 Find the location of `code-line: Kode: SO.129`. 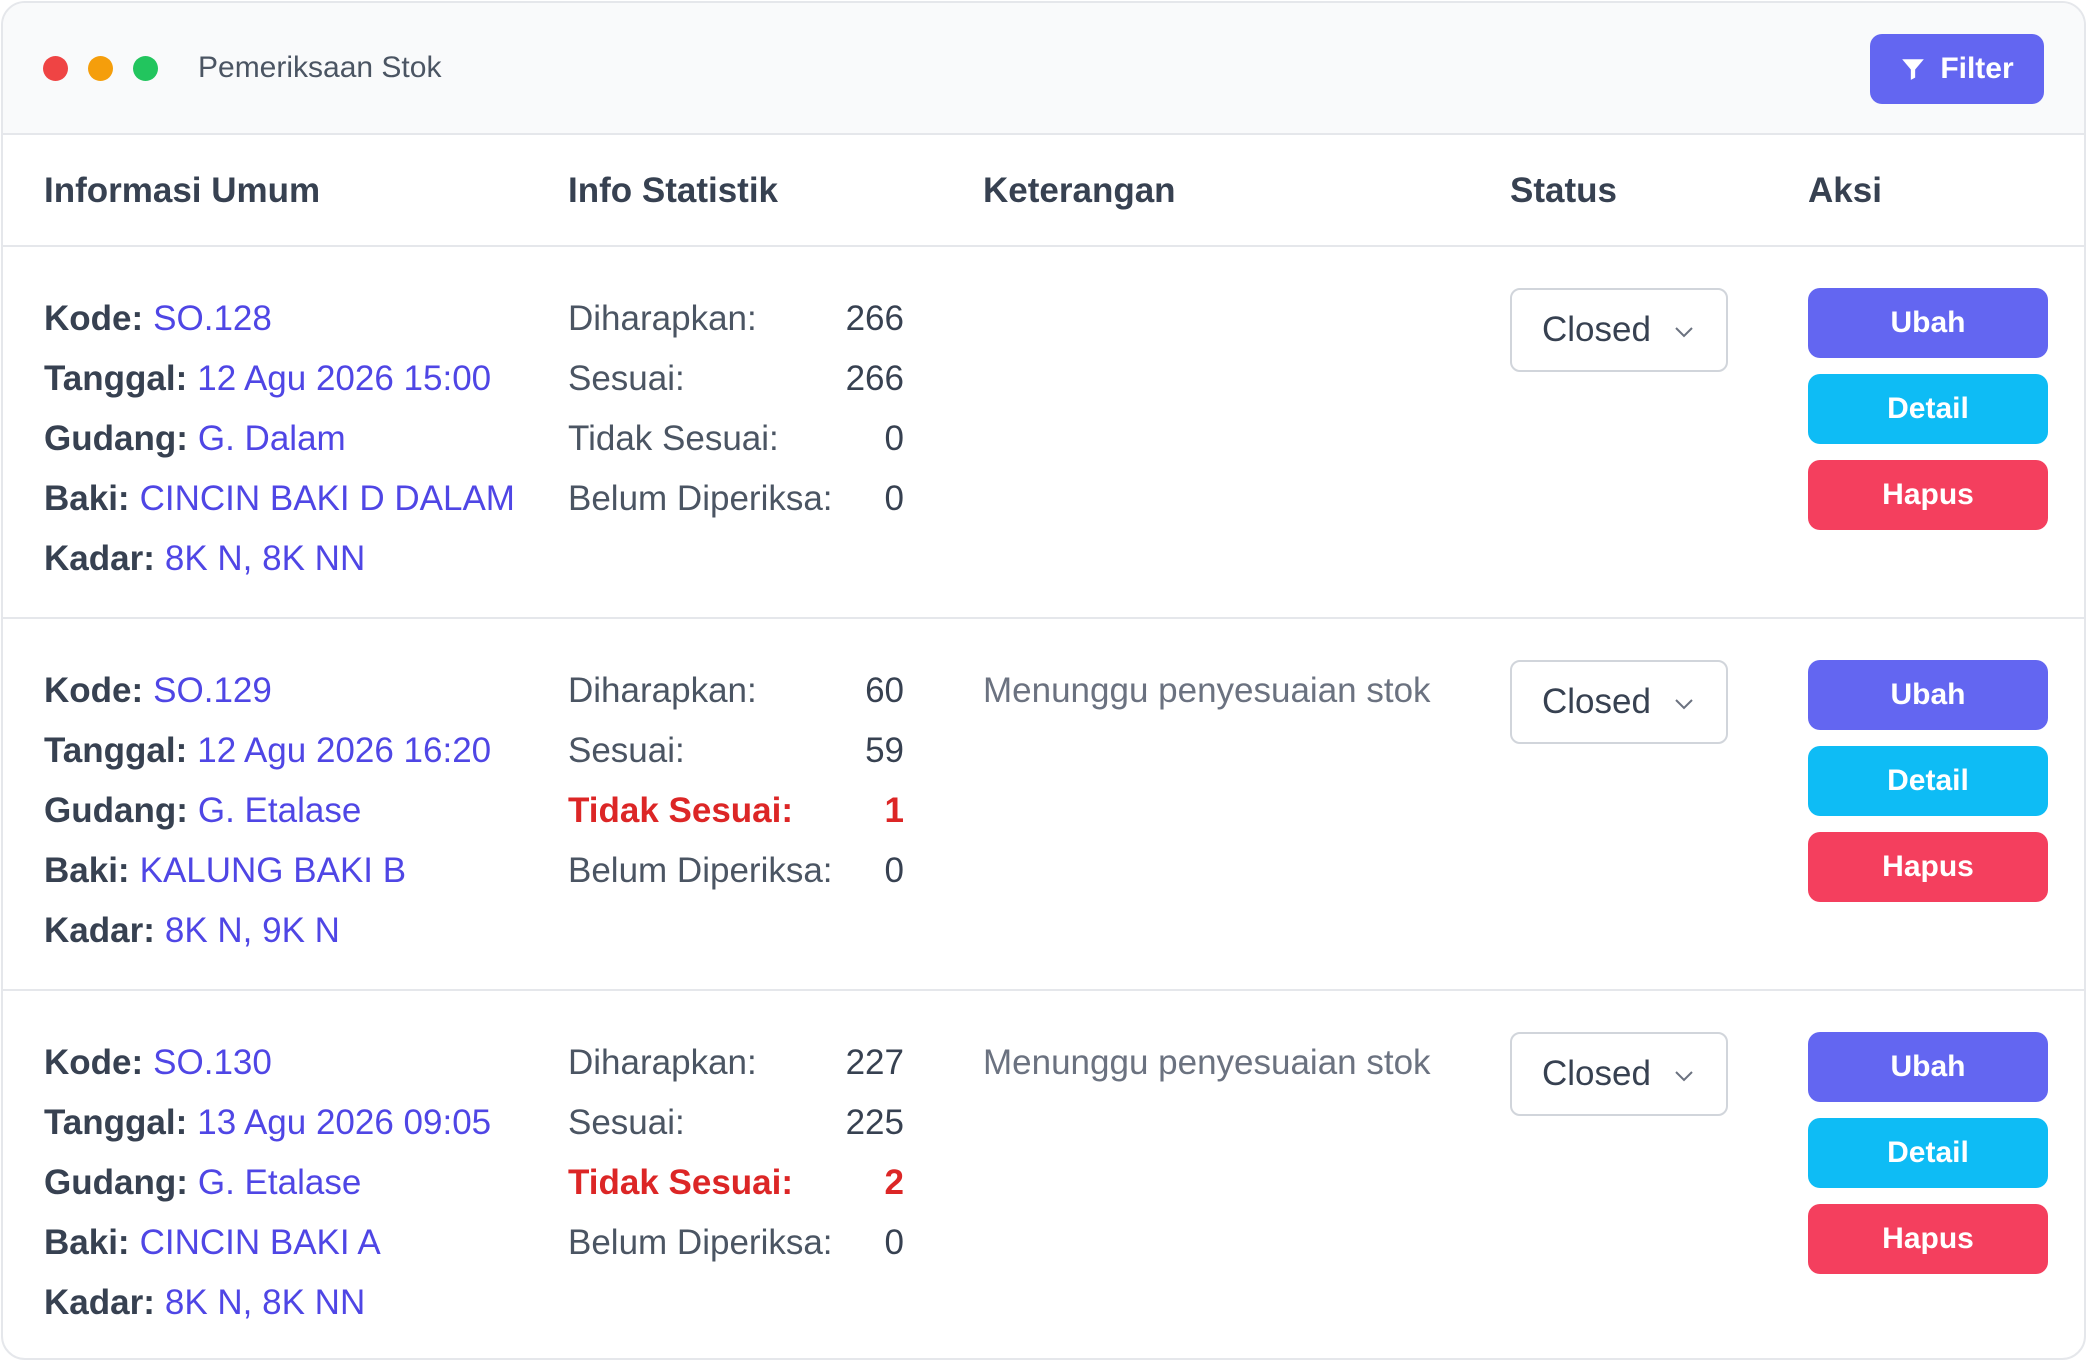

code-line: Kode: SO.129 is located at coordinates (267, 691).